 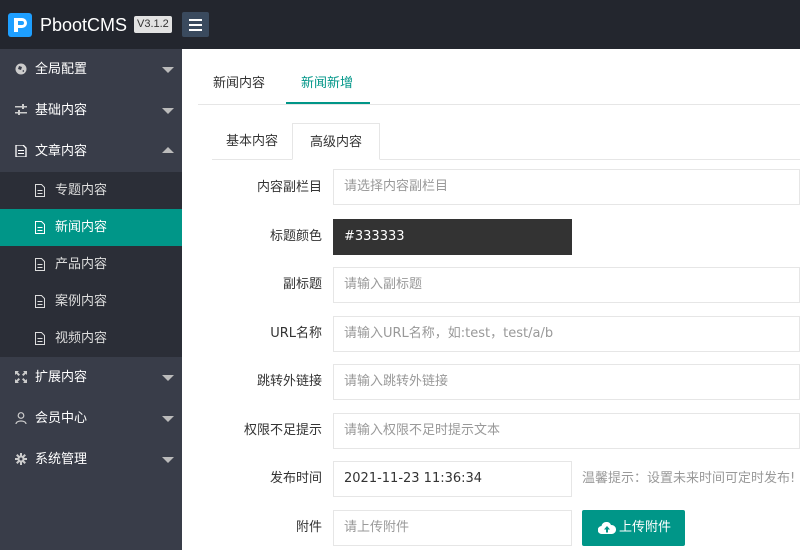 What do you see at coordinates (566, 285) in the screenshot?
I see `subtitle-input: 请输入副标题` at bounding box center [566, 285].